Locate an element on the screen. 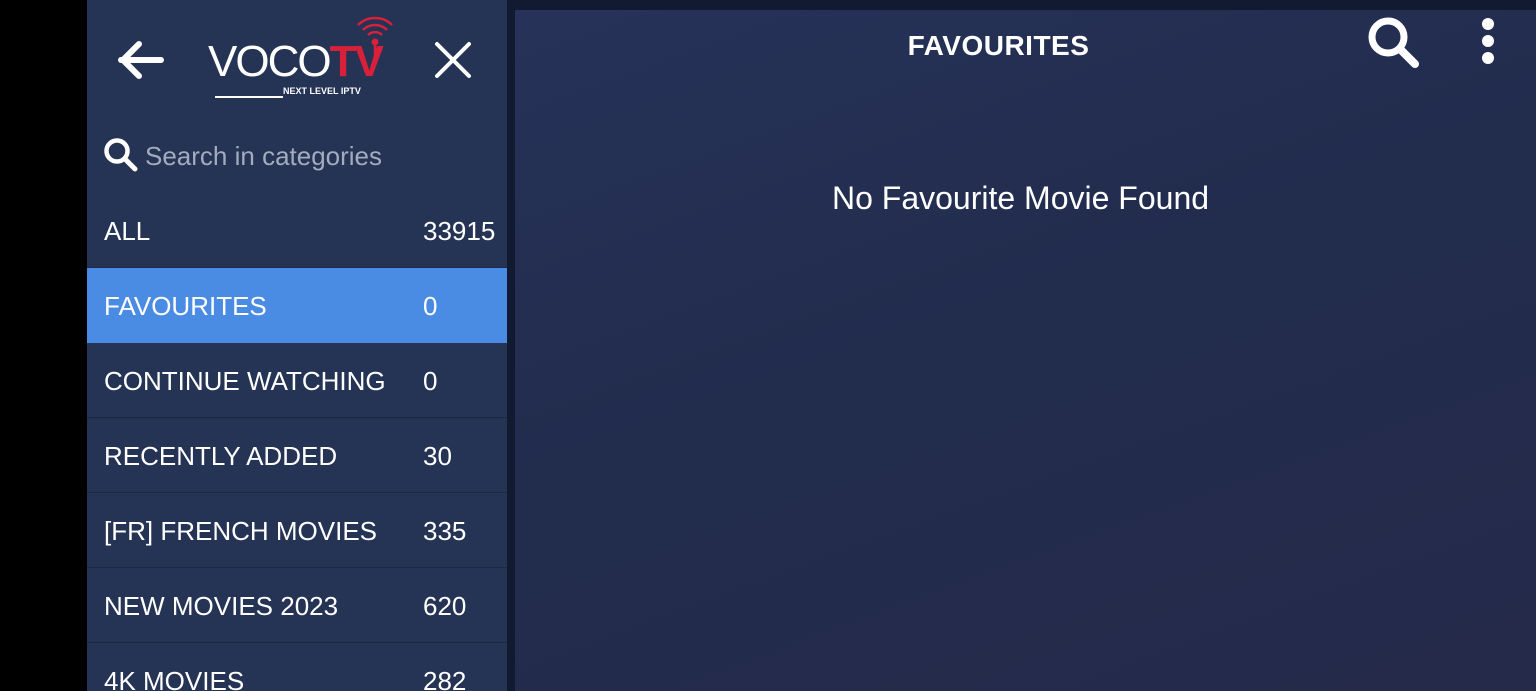 This screenshot has width=1536, height=691. category-item-4k-movies: 4K MOVIES 282 is located at coordinates (297, 667).